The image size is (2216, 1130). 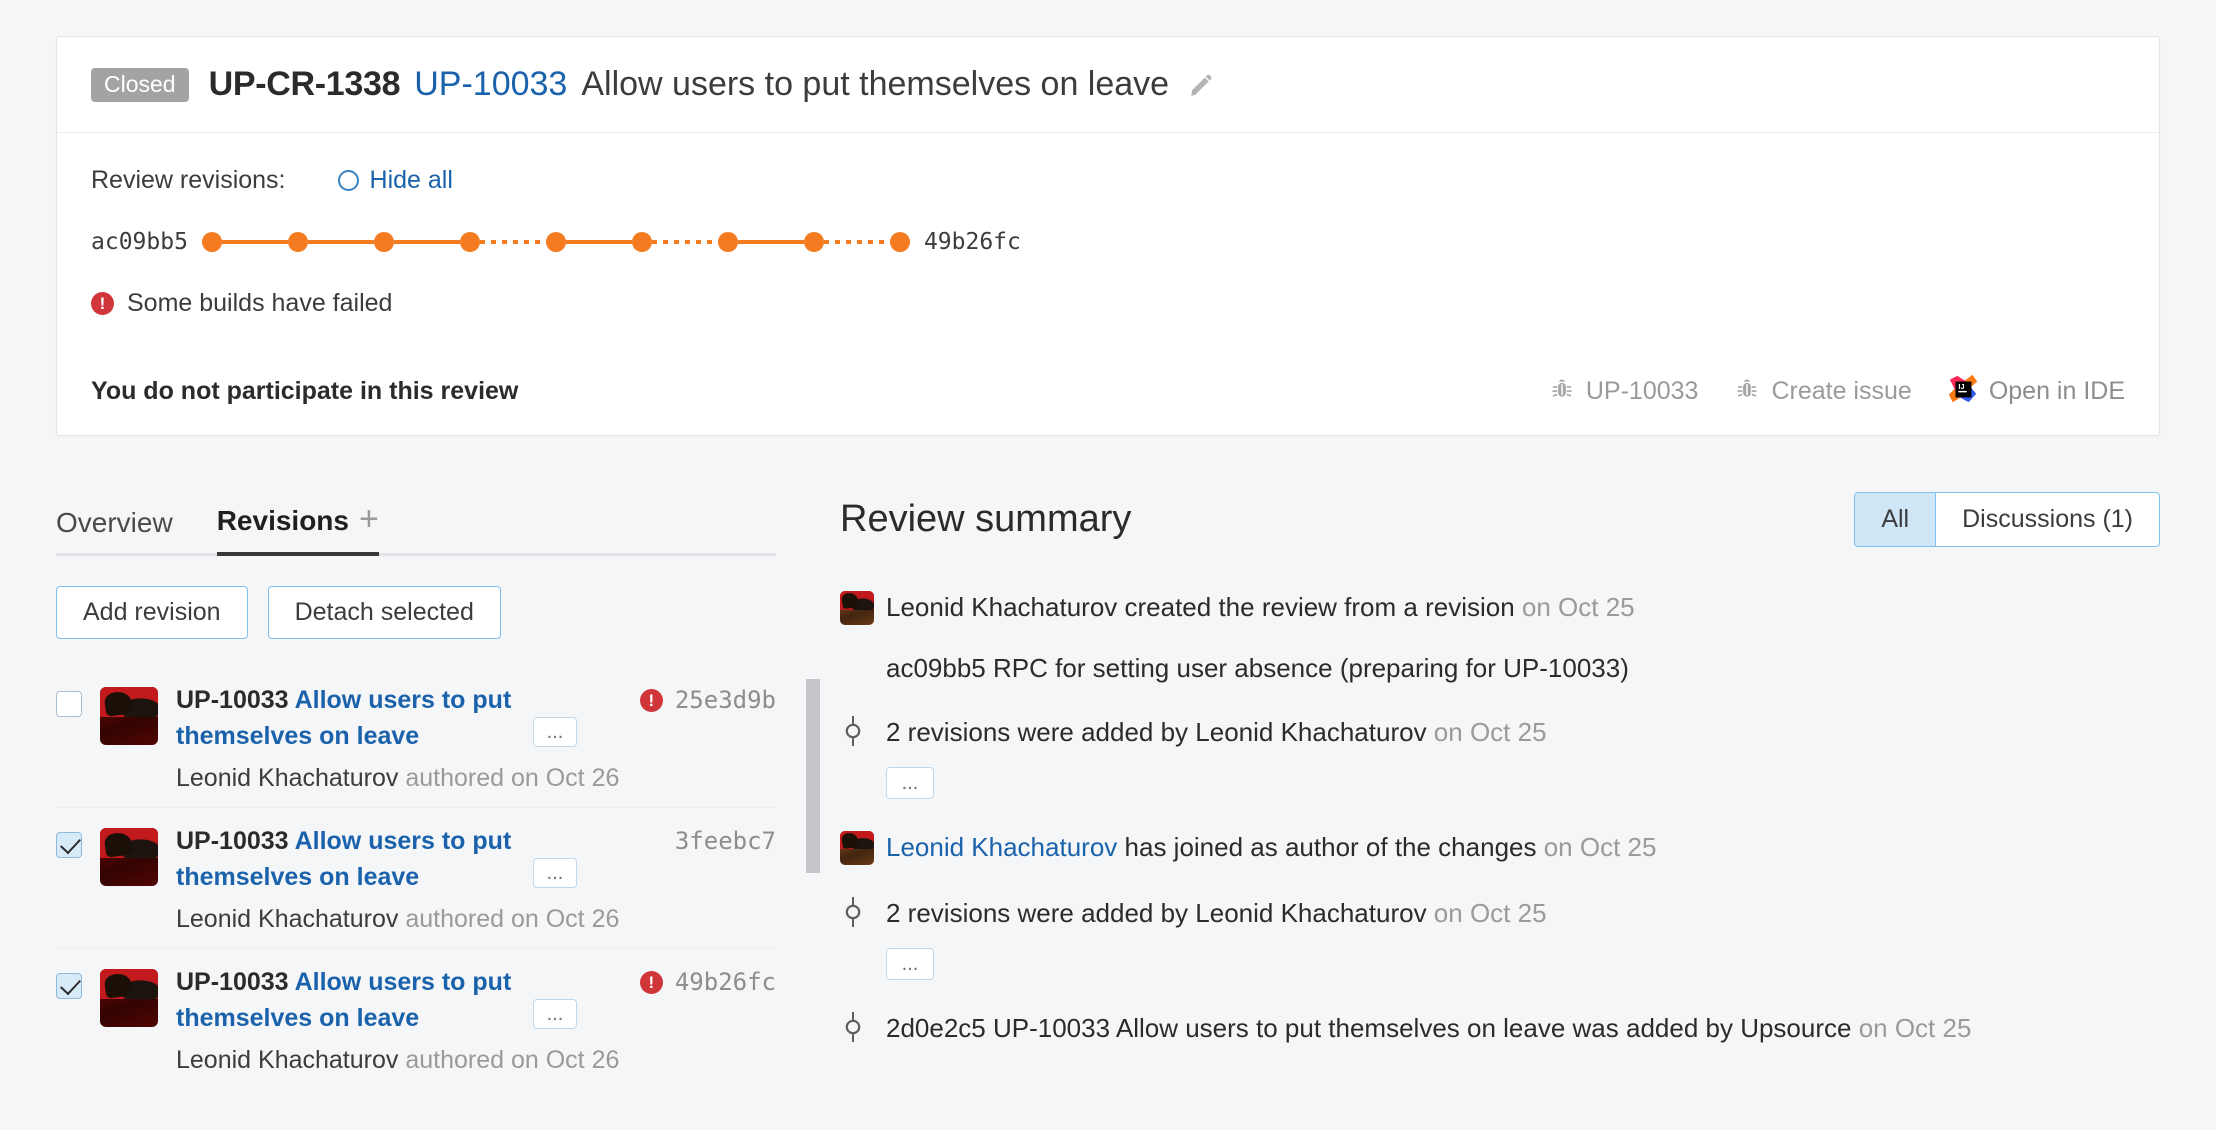 I want to click on revision-list-scrollbar, so click(x=813, y=807).